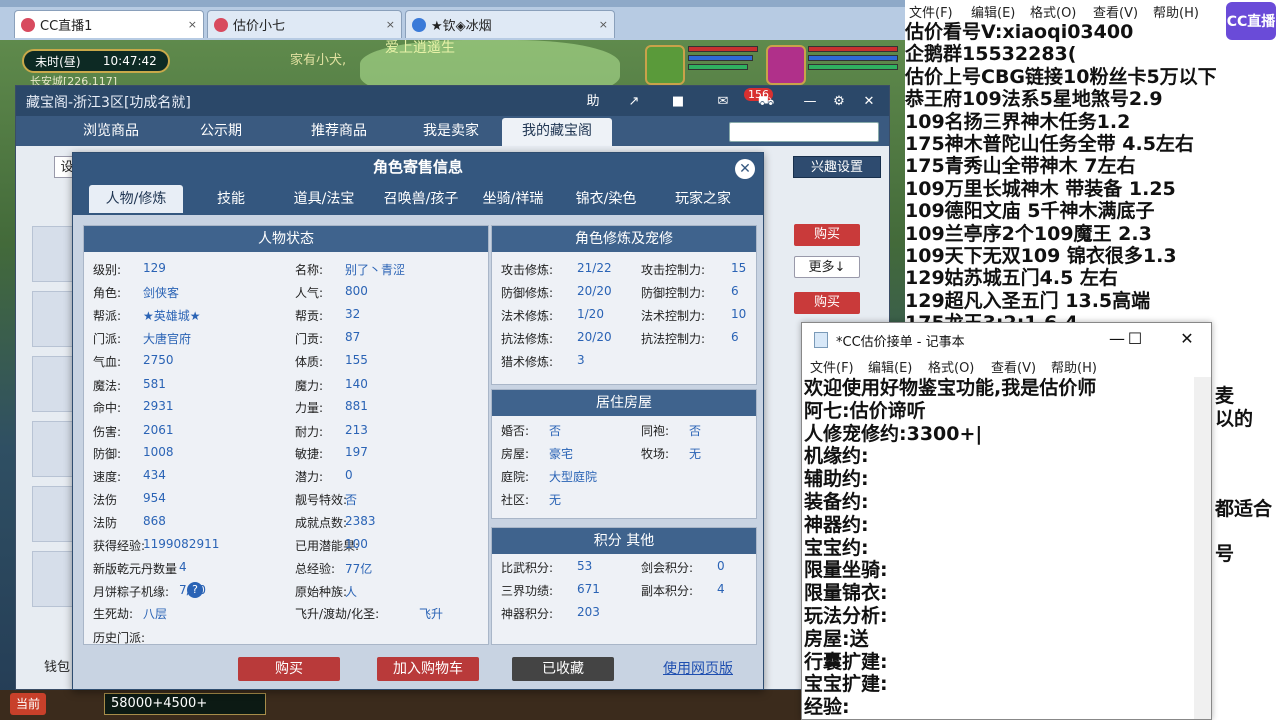 The height and width of the screenshot is (720, 1280). I want to click on notepad-icon, so click(821, 340).